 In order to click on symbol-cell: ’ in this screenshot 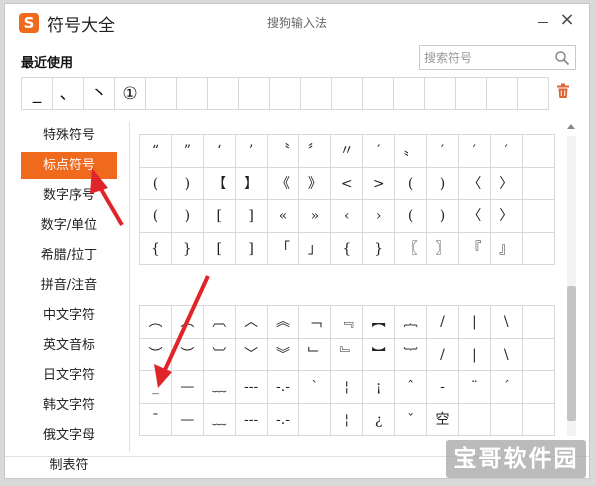, I will do `click(251, 151)`.